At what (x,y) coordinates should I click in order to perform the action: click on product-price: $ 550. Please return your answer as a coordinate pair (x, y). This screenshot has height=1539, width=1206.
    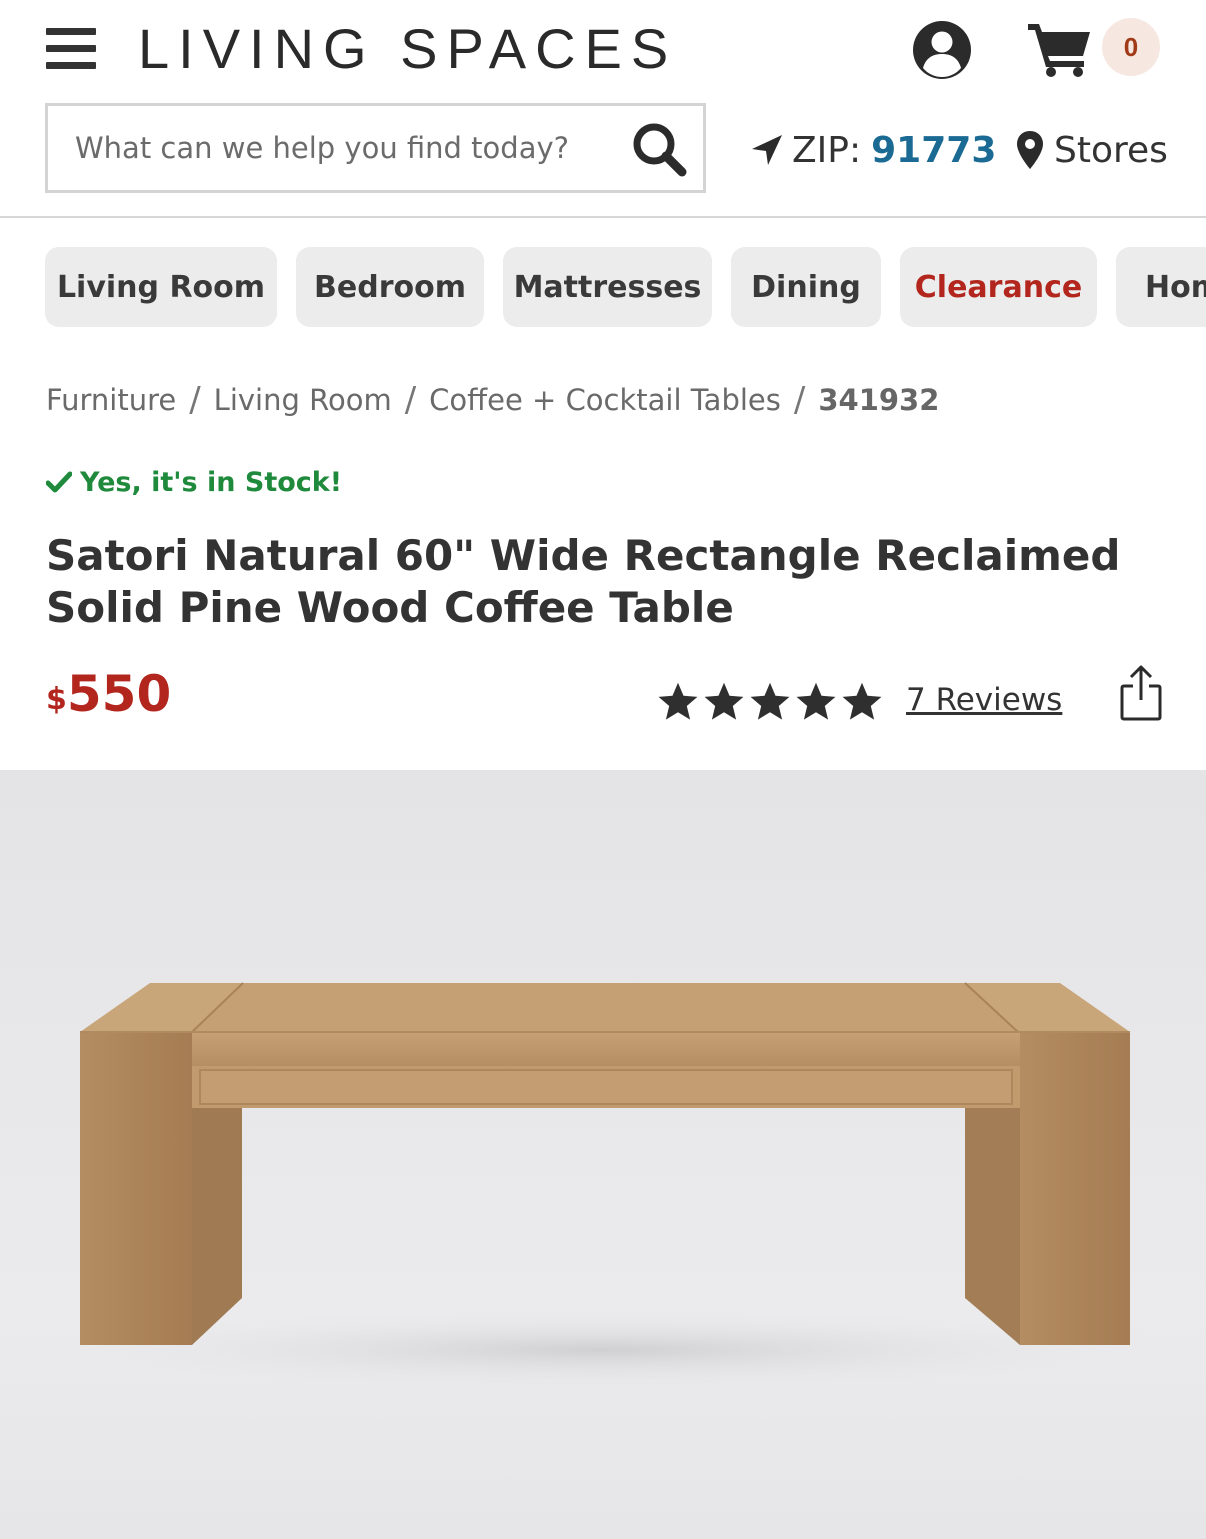
    Looking at the image, I should click on (108, 694).